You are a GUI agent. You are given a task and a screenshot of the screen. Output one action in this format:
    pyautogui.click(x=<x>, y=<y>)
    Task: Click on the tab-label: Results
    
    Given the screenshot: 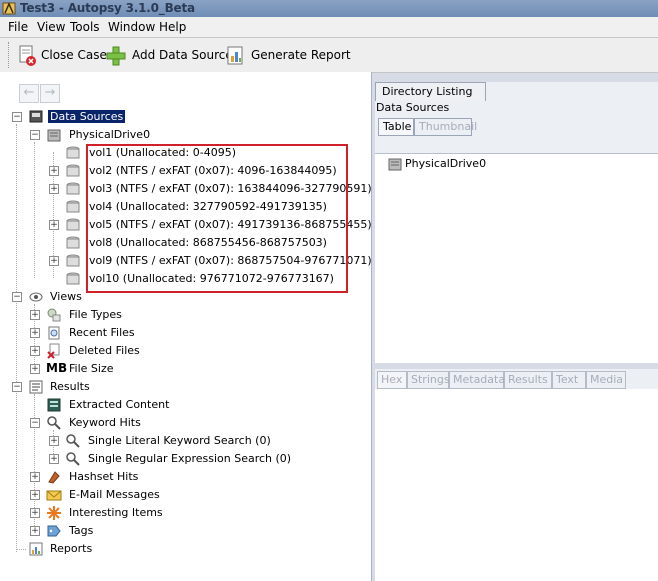 What is the action you would take?
    pyautogui.click(x=528, y=379)
    